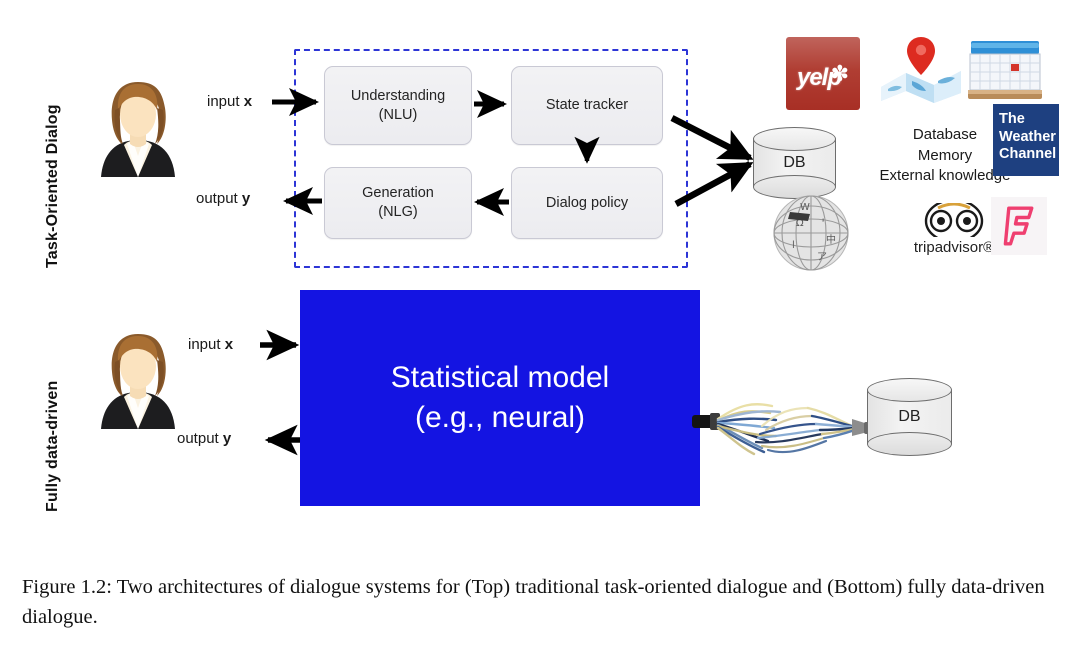  Describe the element at coordinates (500, 398) in the screenshot. I see `statistical-model-box: Statistical model (e.g., neural)` at that location.